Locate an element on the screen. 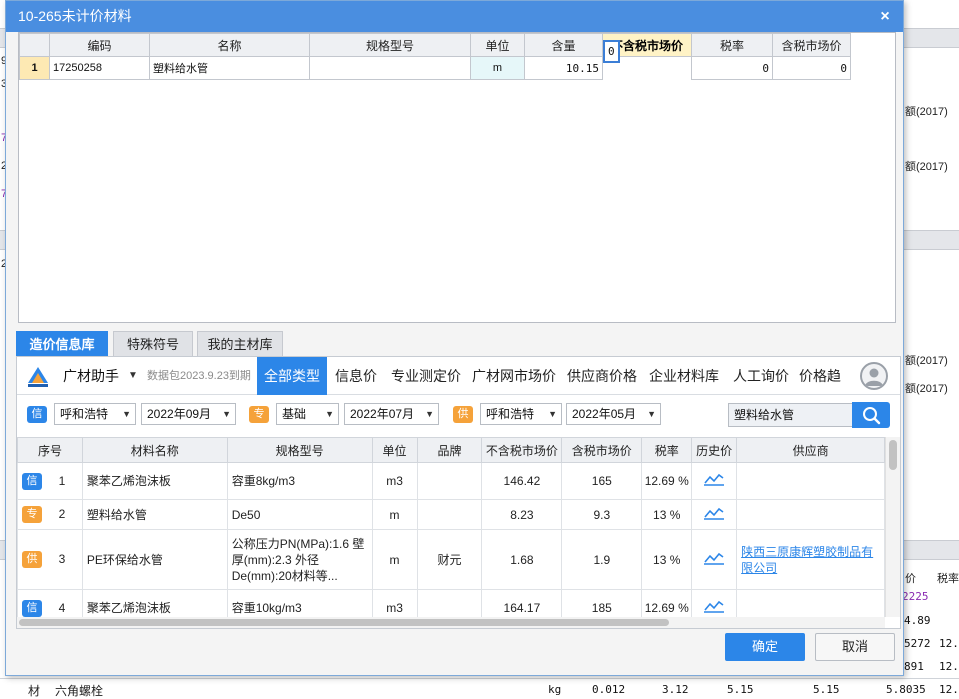 The image size is (959, 699). list-header-brand: 品牌 is located at coordinates (449, 450).